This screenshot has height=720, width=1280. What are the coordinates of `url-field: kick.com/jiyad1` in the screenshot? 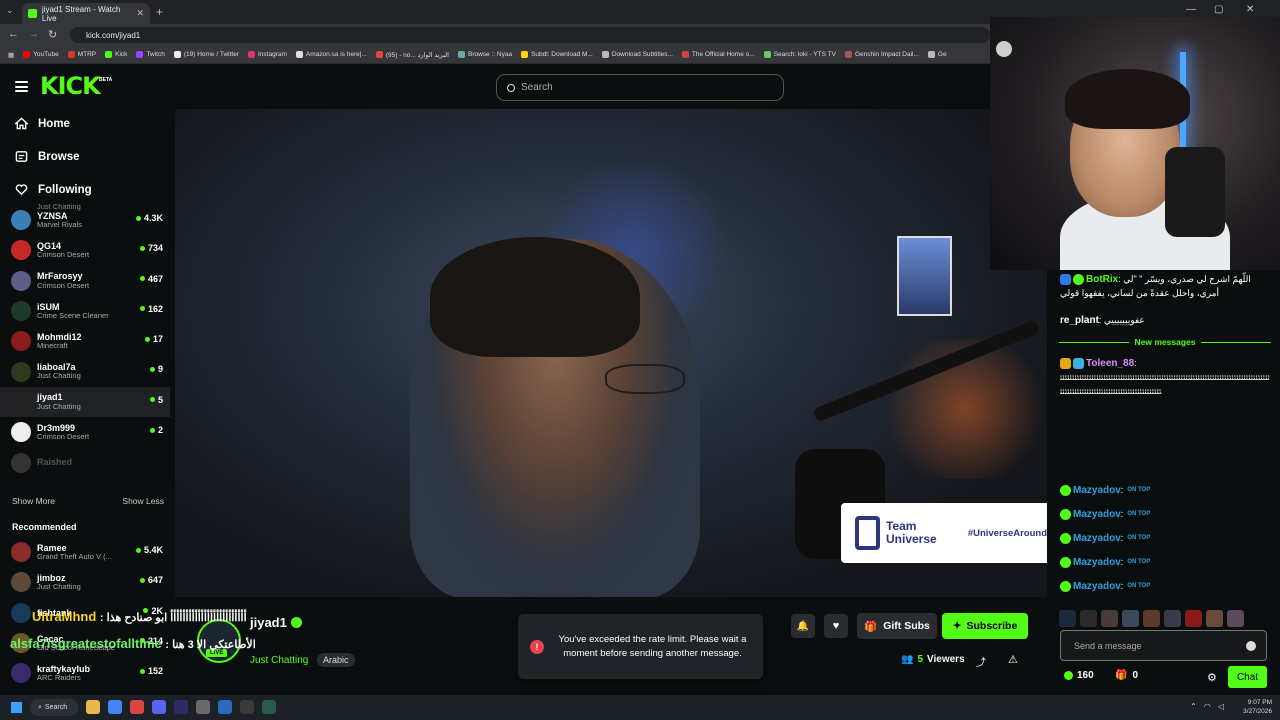 It's located at (530, 35).